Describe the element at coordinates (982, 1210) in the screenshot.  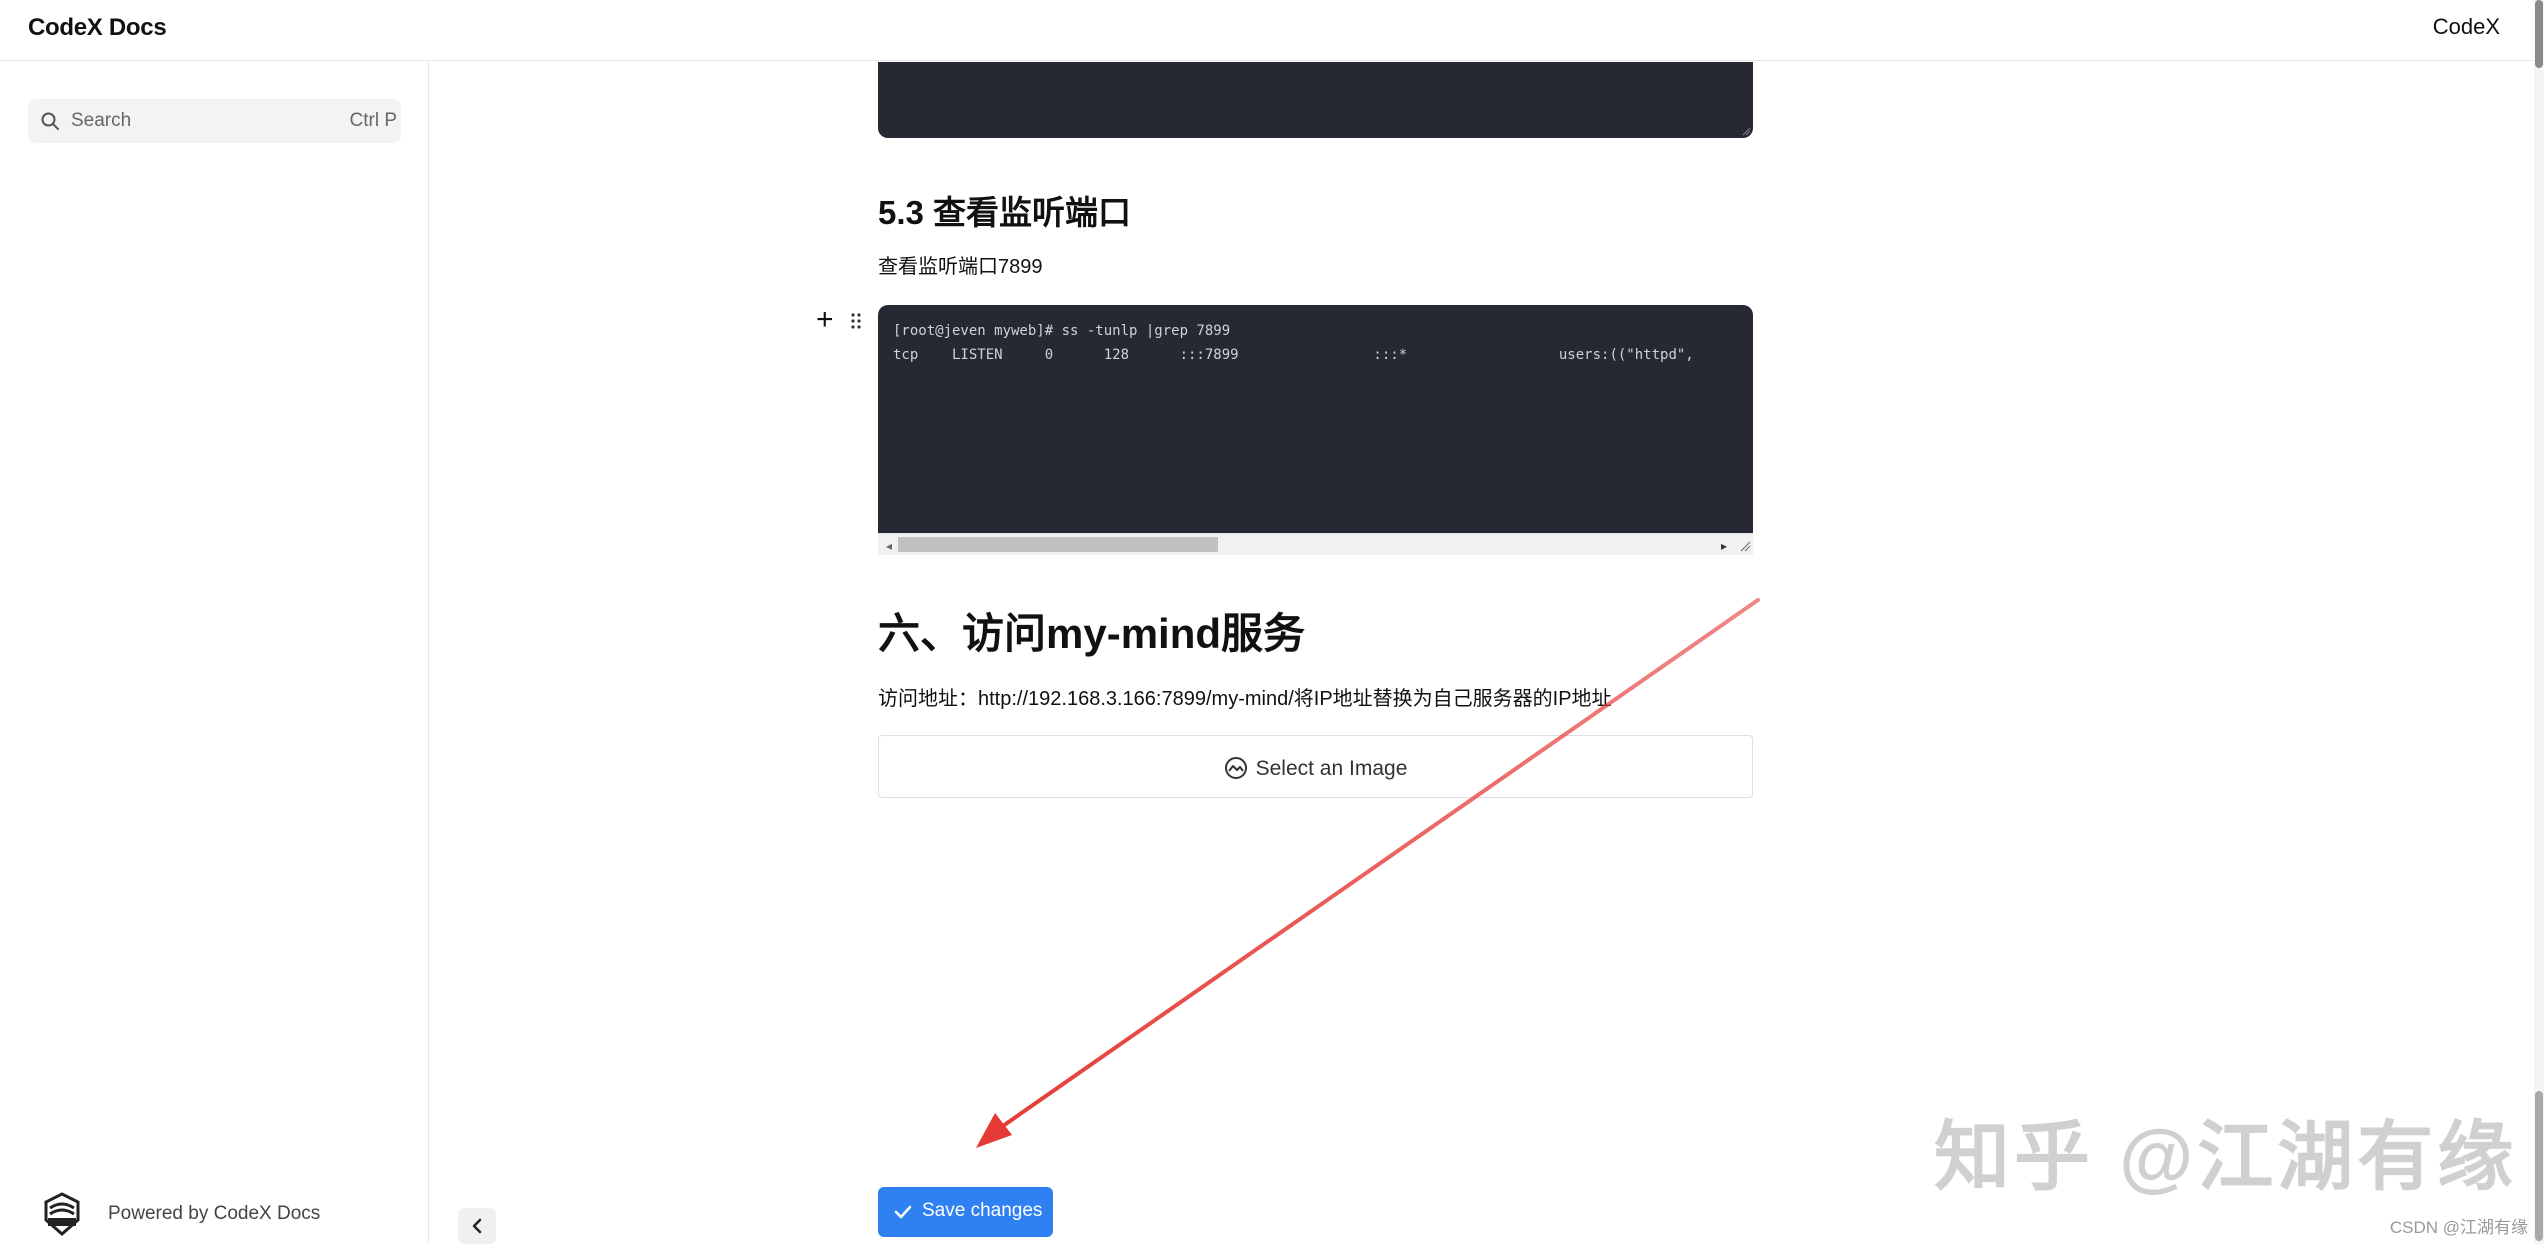
I see `save-changes-label: Save changes` at that location.